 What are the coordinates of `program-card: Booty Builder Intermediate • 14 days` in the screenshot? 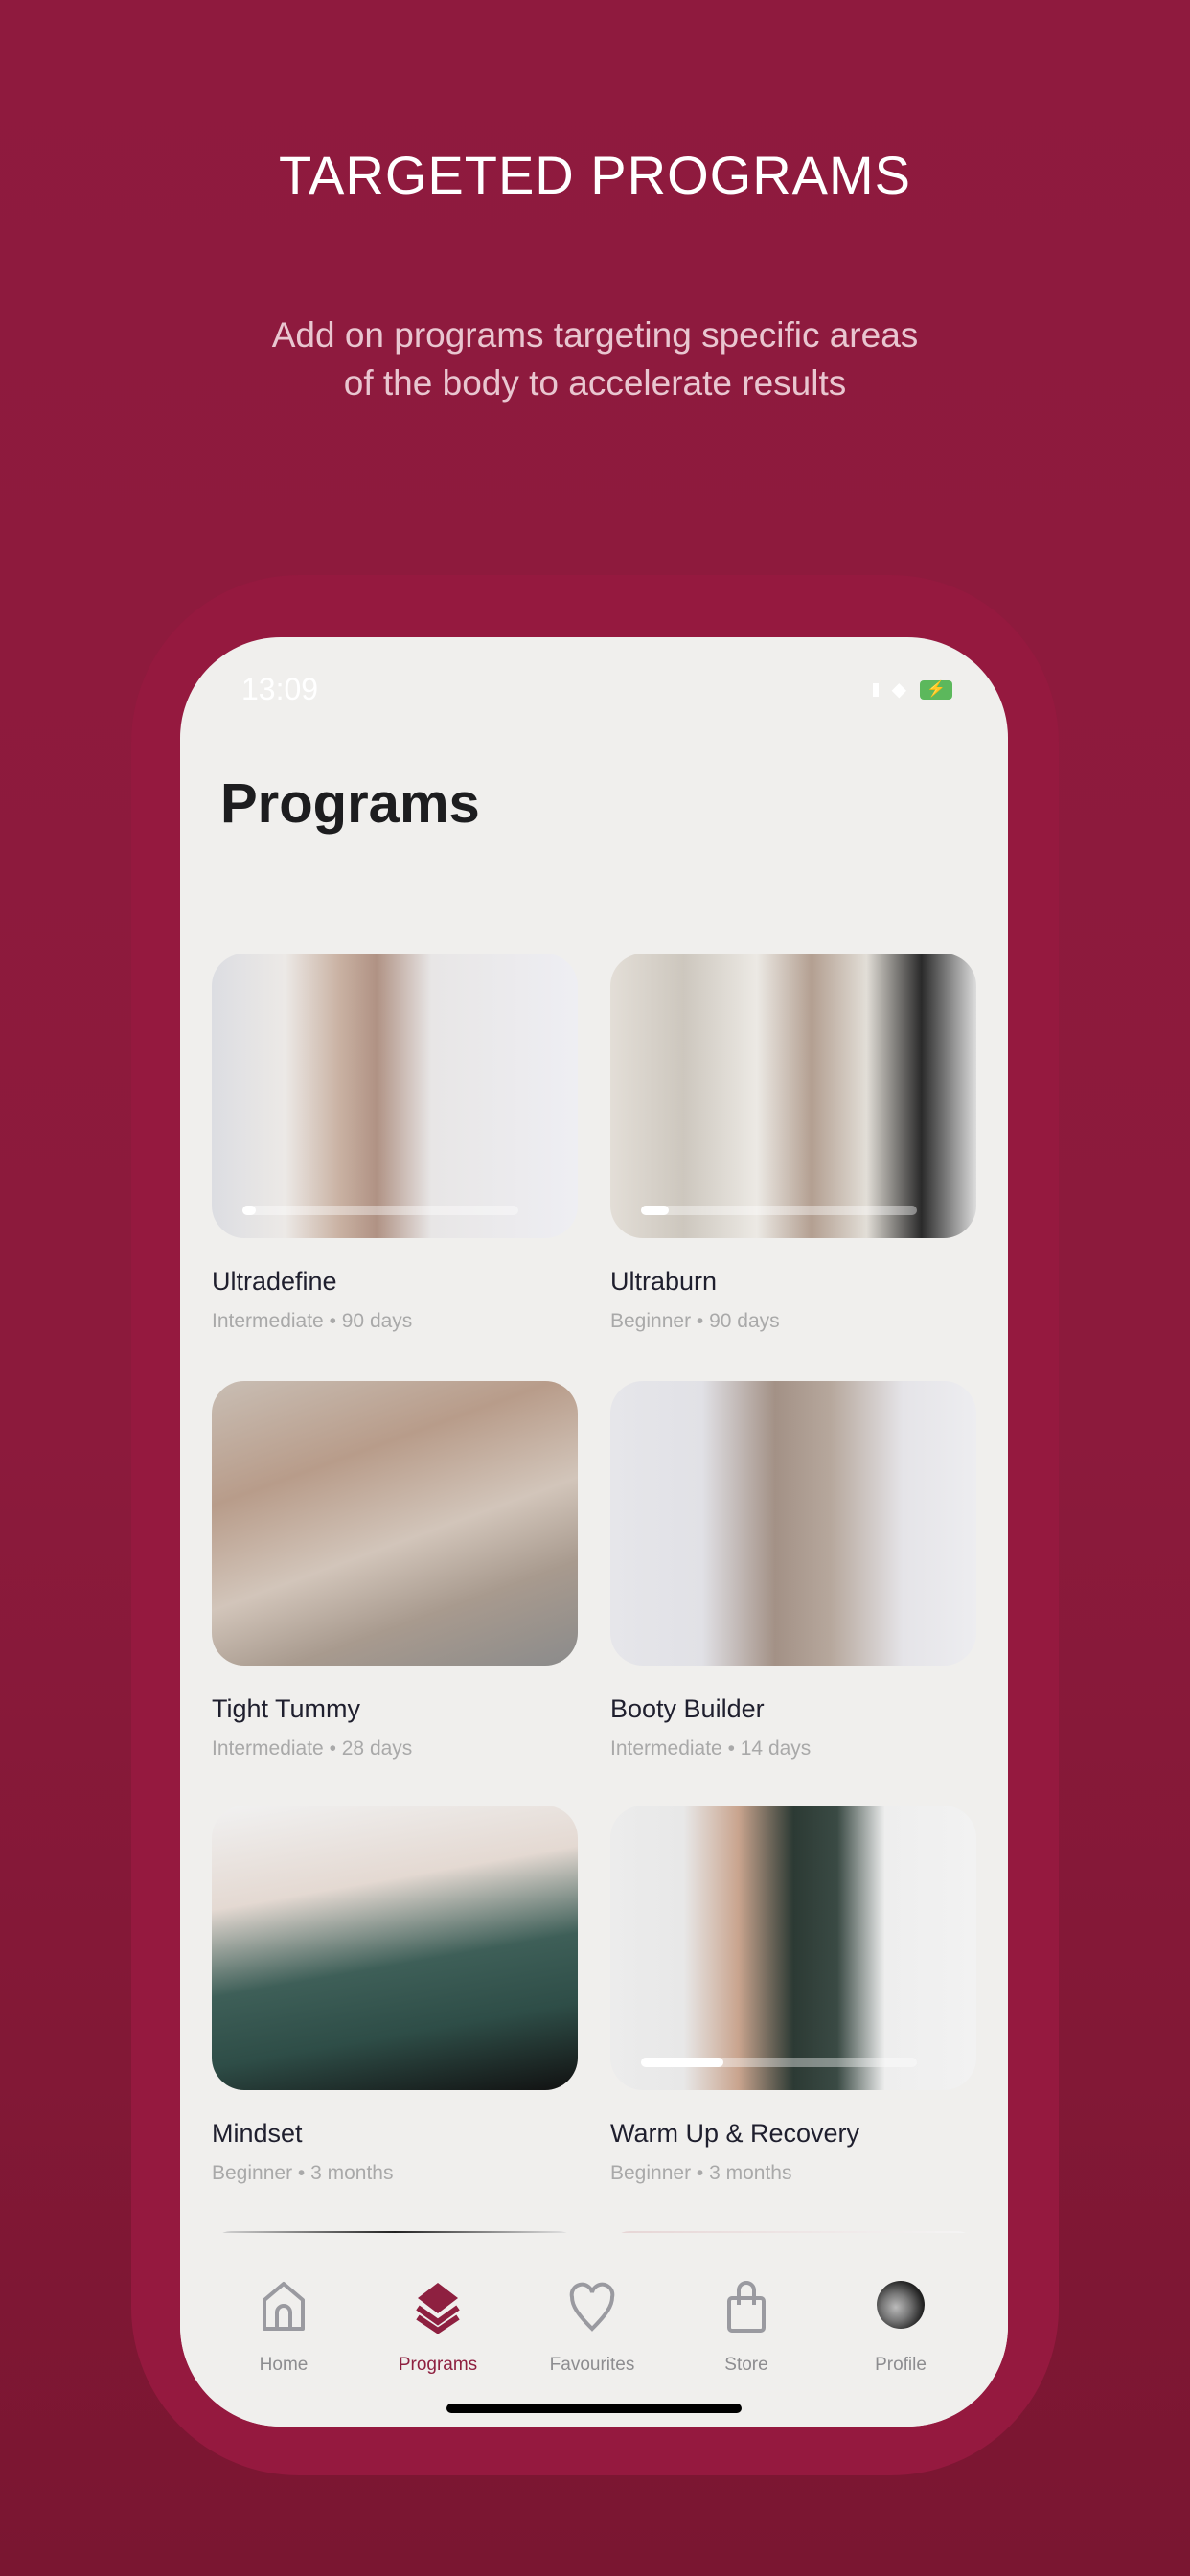 It's located at (793, 1570).